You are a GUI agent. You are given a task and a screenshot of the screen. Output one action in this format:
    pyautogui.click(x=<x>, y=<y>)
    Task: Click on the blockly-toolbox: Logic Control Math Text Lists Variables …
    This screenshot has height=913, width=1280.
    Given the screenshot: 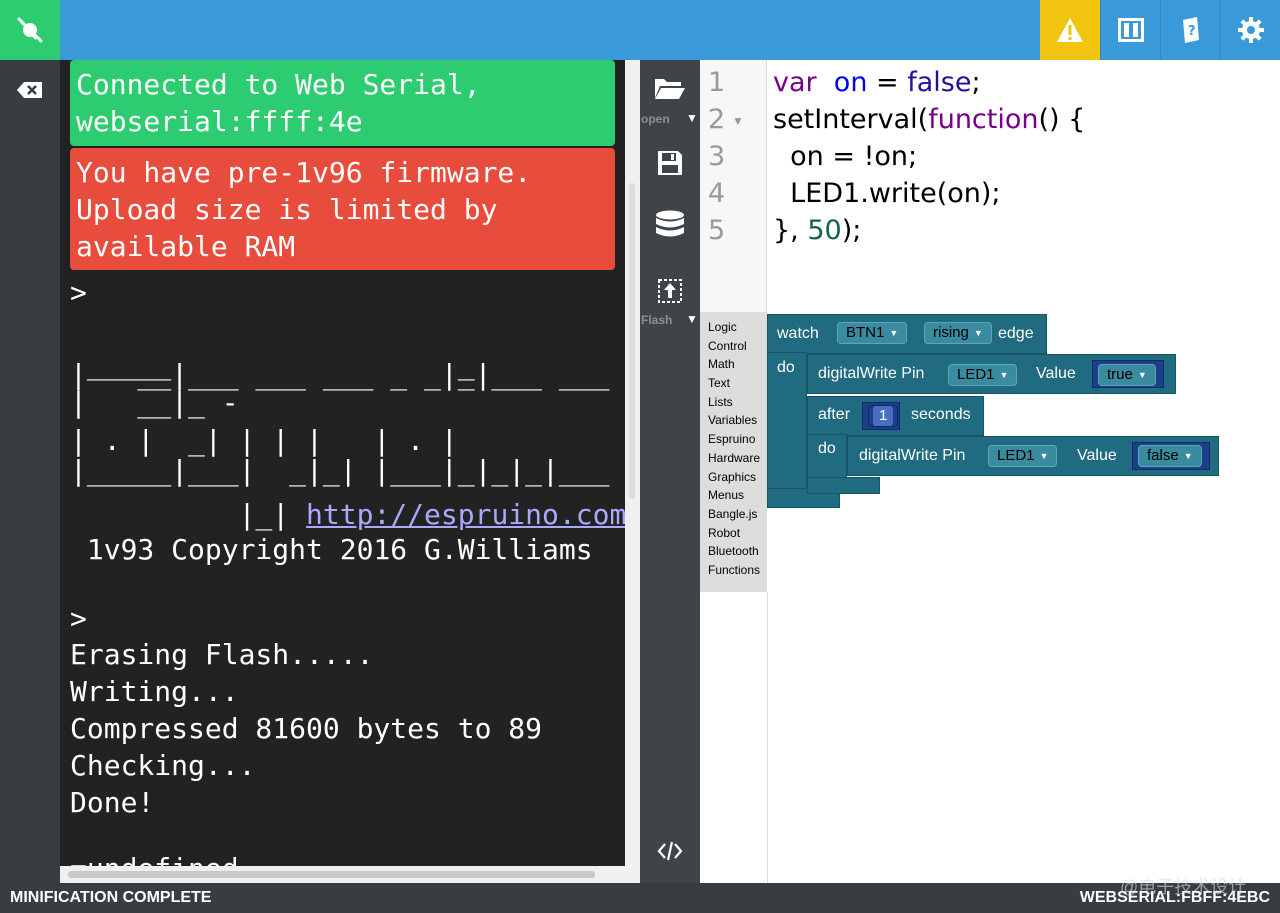 What is the action you would take?
    pyautogui.click(x=733, y=452)
    